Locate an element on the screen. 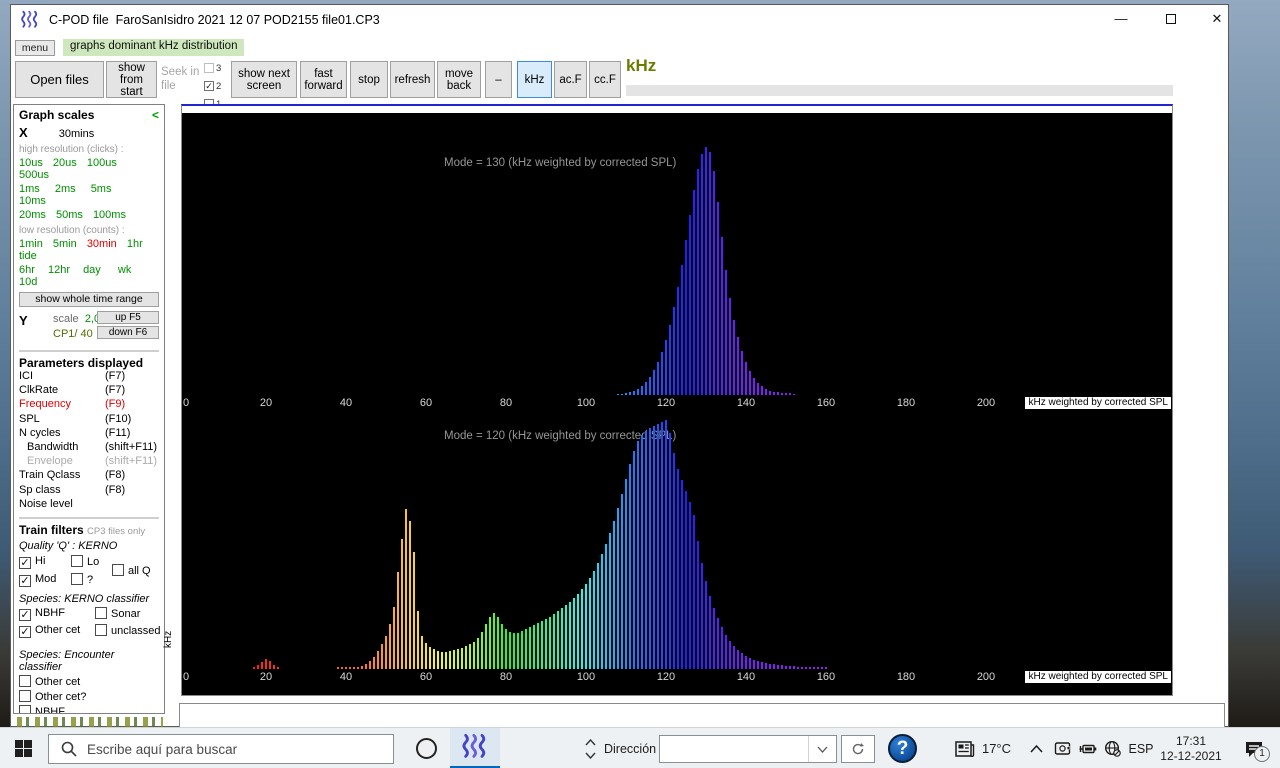 This screenshot has width=1280, height=768. scale-wk: wk is located at coordinates (124, 270).